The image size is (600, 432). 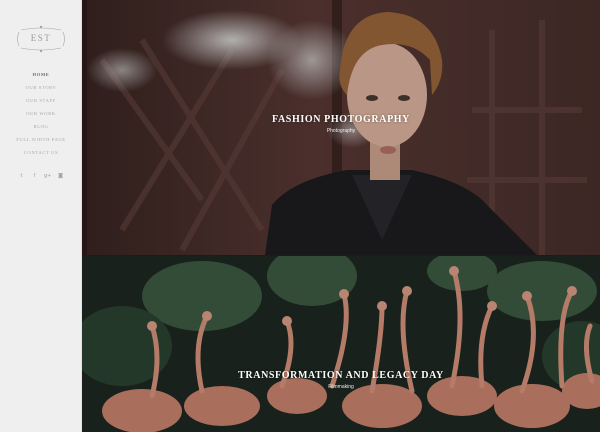 What do you see at coordinates (41, 139) in the screenshot?
I see `nav-item-full-width-page: Full Width Page` at bounding box center [41, 139].